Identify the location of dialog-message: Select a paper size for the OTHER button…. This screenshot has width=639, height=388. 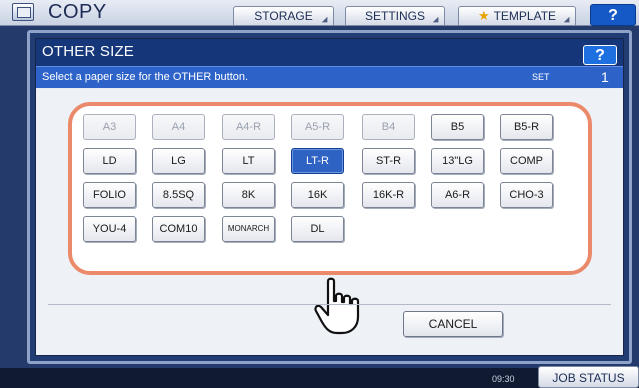
(145, 77).